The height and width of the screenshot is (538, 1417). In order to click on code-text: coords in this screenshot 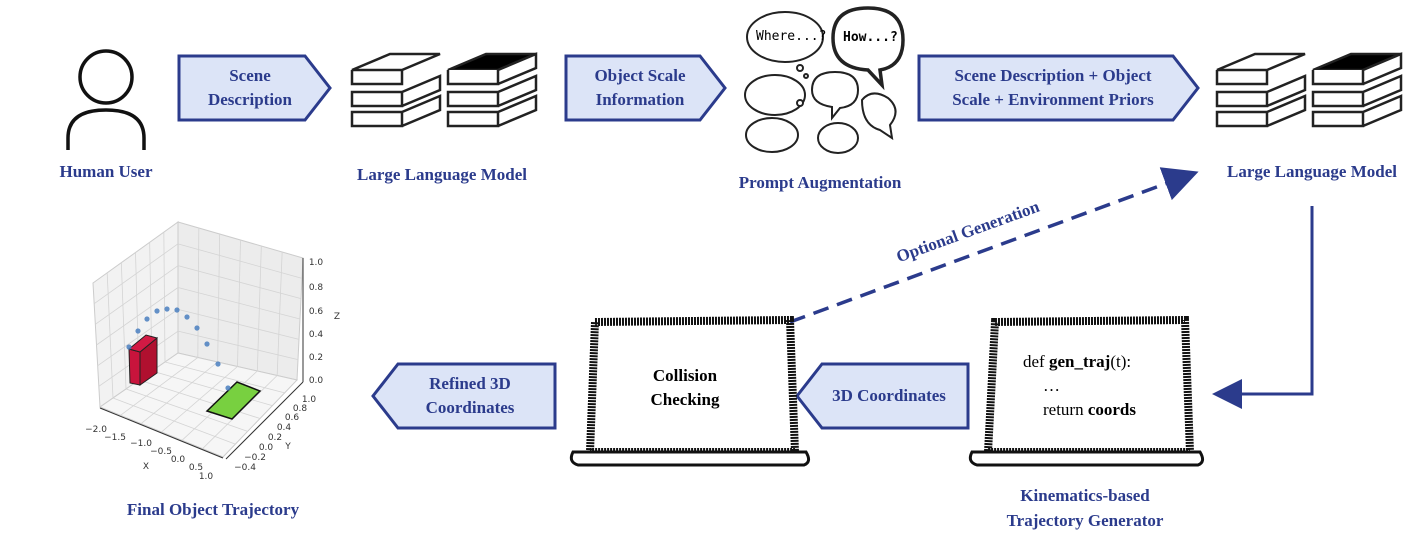, I will do `click(1112, 409)`.